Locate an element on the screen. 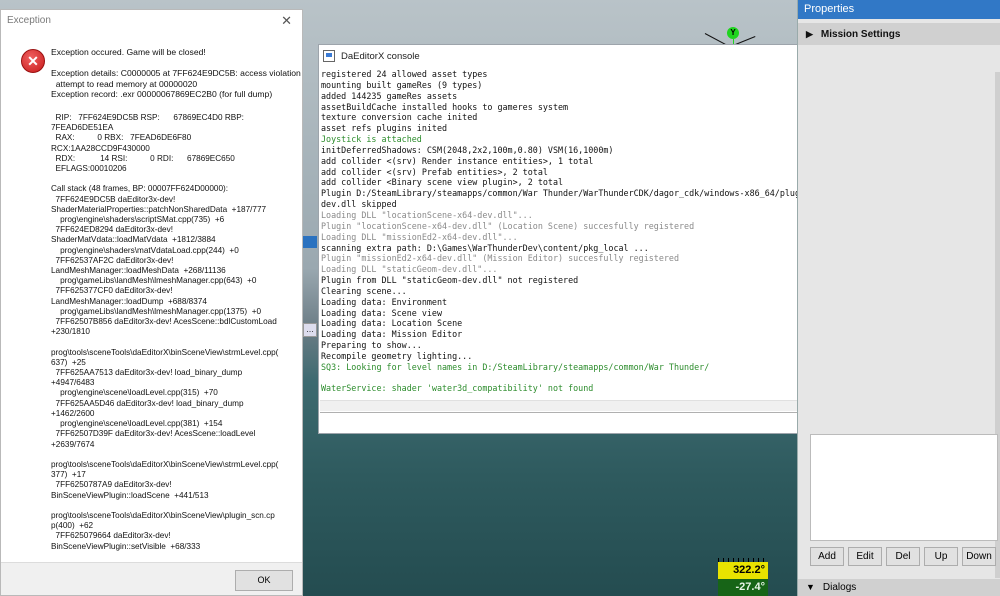 The height and width of the screenshot is (596, 1000). section-mission-settings: ▶ Mission Settings is located at coordinates (899, 34).